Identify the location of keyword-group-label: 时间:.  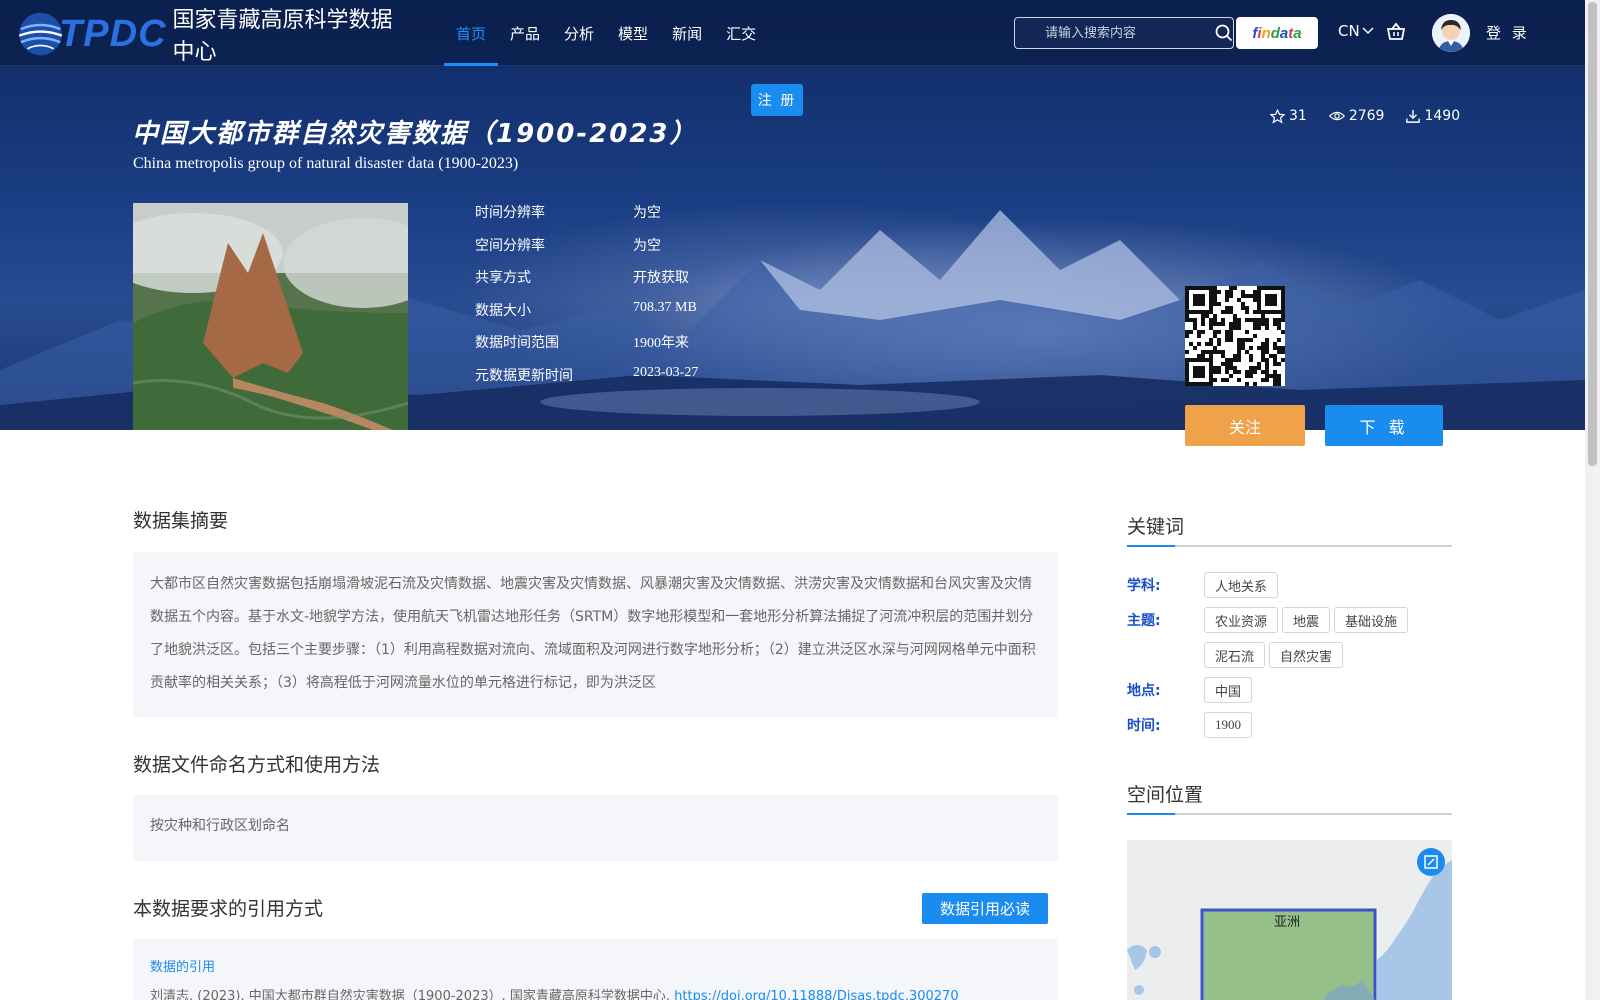
(1144, 726).